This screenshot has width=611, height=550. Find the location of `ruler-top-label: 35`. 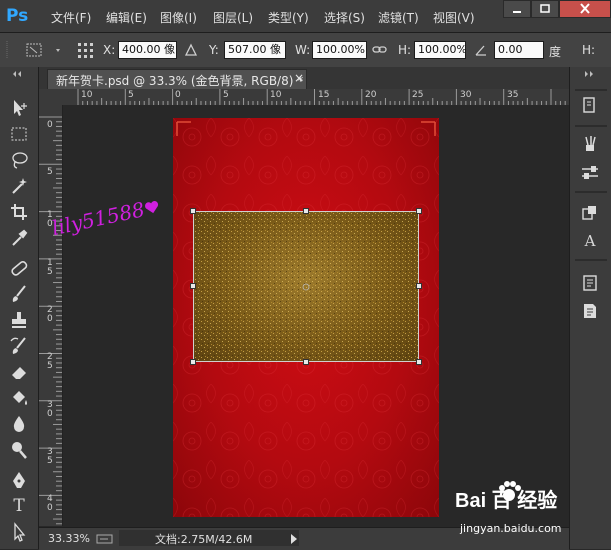

ruler-top-label: 35 is located at coordinates (513, 95).